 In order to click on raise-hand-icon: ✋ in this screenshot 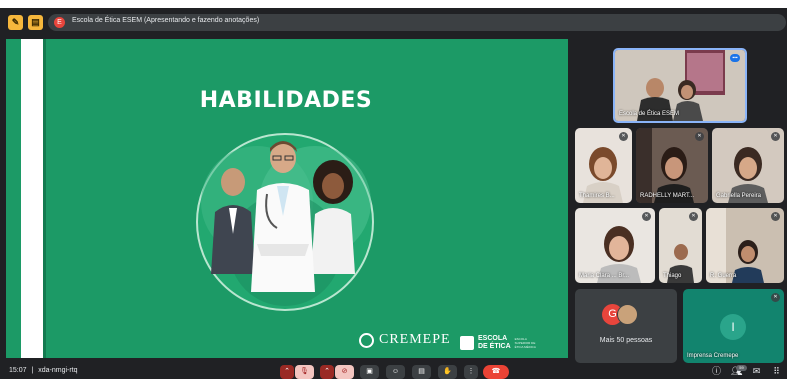, I will do `click(447, 371)`.